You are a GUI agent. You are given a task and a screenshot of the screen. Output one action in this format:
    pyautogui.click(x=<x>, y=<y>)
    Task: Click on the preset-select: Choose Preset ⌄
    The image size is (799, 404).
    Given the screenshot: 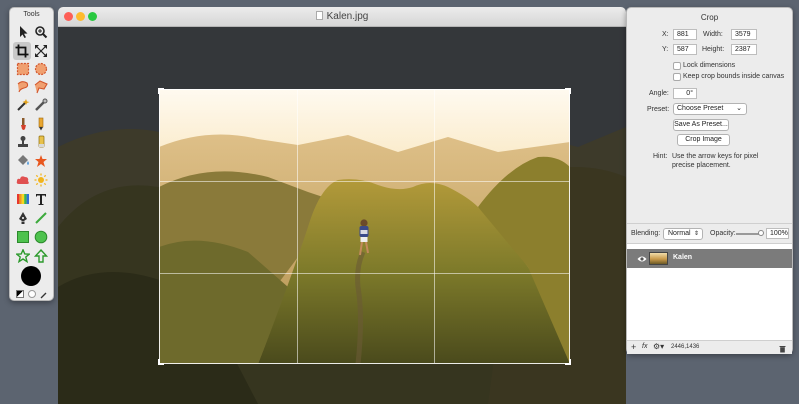 What is the action you would take?
    pyautogui.click(x=710, y=109)
    